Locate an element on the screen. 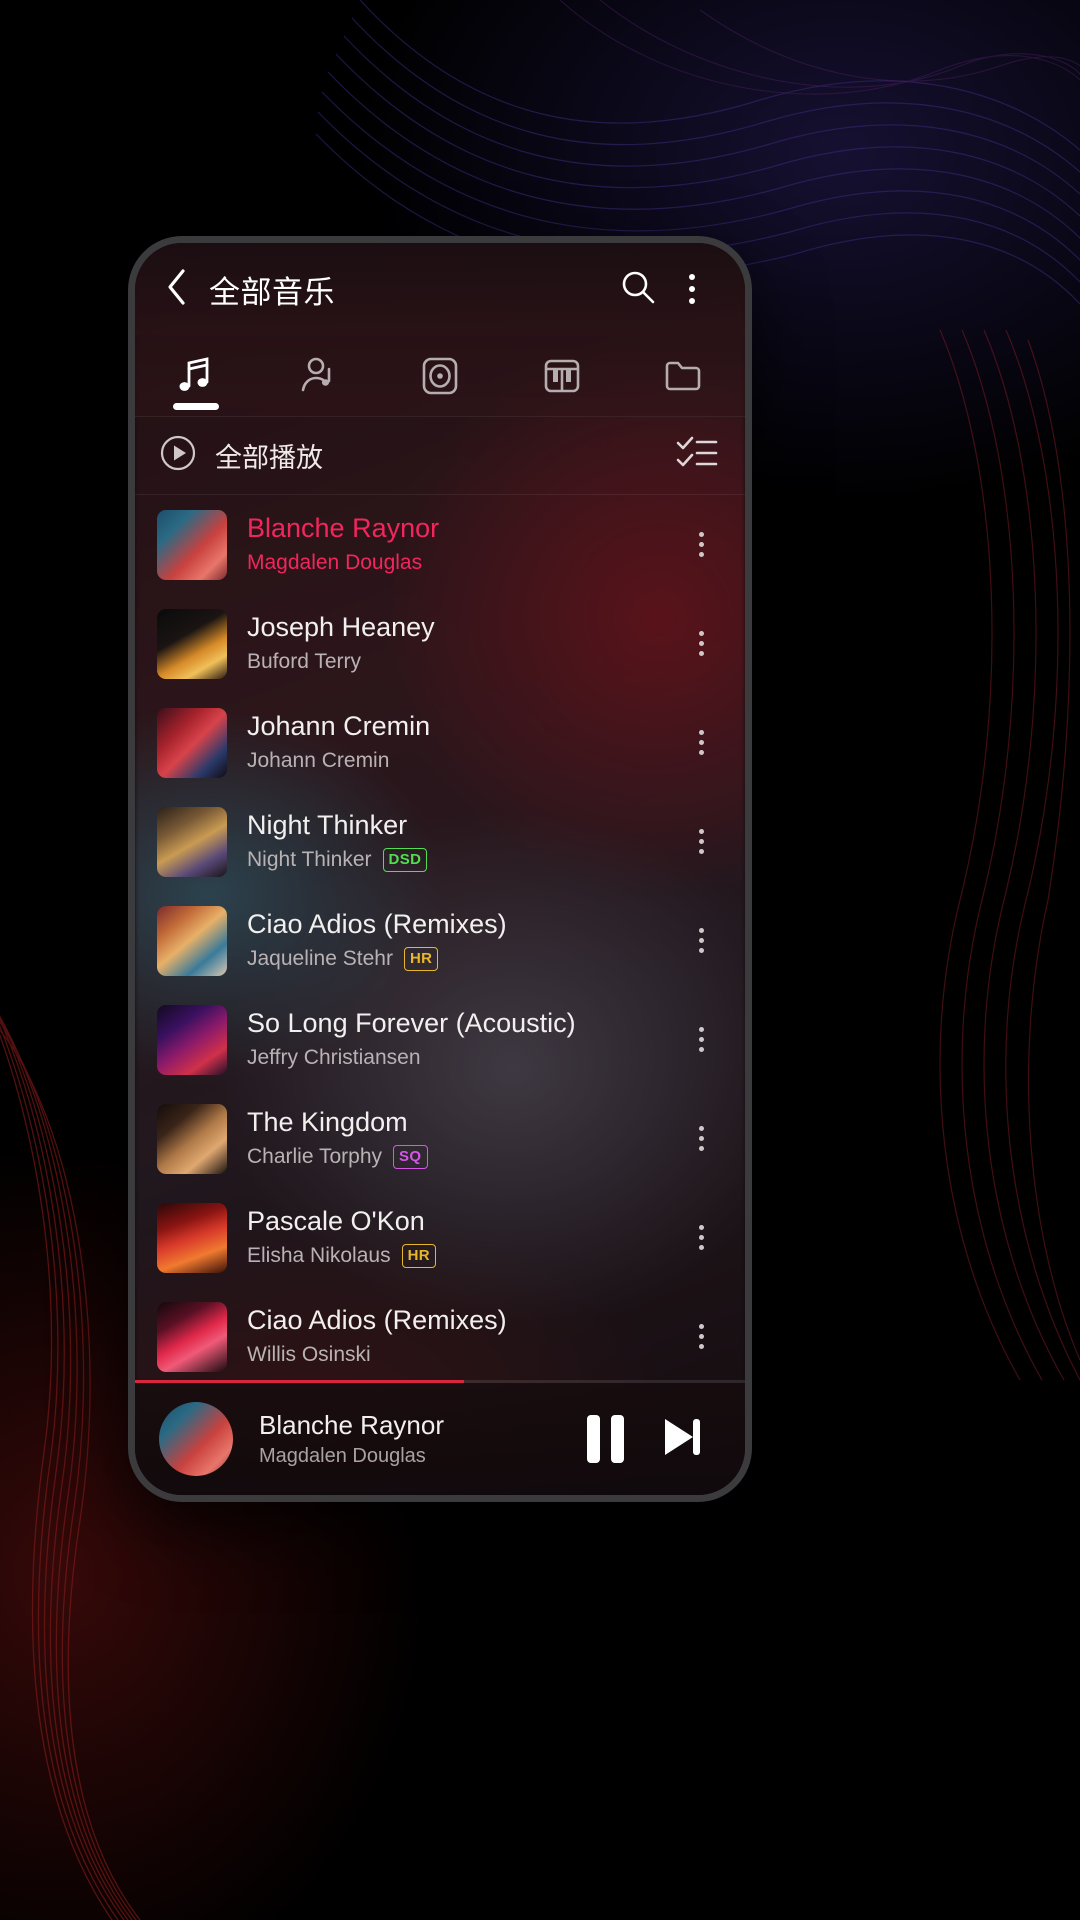  overflow-menu-button is located at coordinates (692, 289).